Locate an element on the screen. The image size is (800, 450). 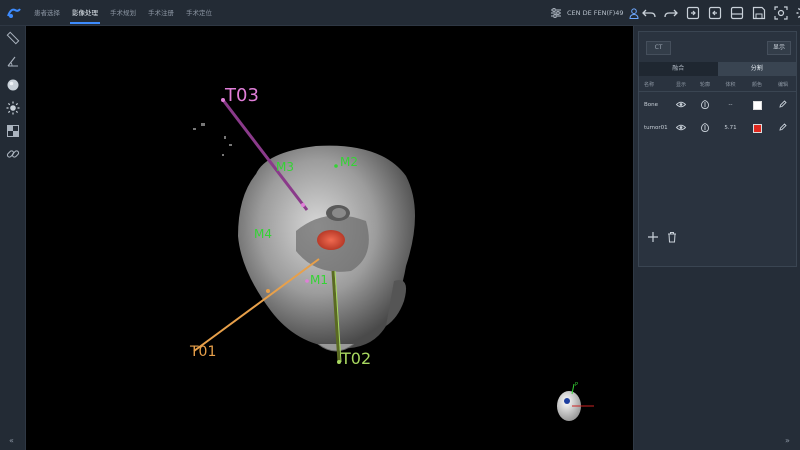
workflow-tabs: 患者选择 影像处理 手术规划 手术注册 手术定位 is located at coordinates (123, 13).